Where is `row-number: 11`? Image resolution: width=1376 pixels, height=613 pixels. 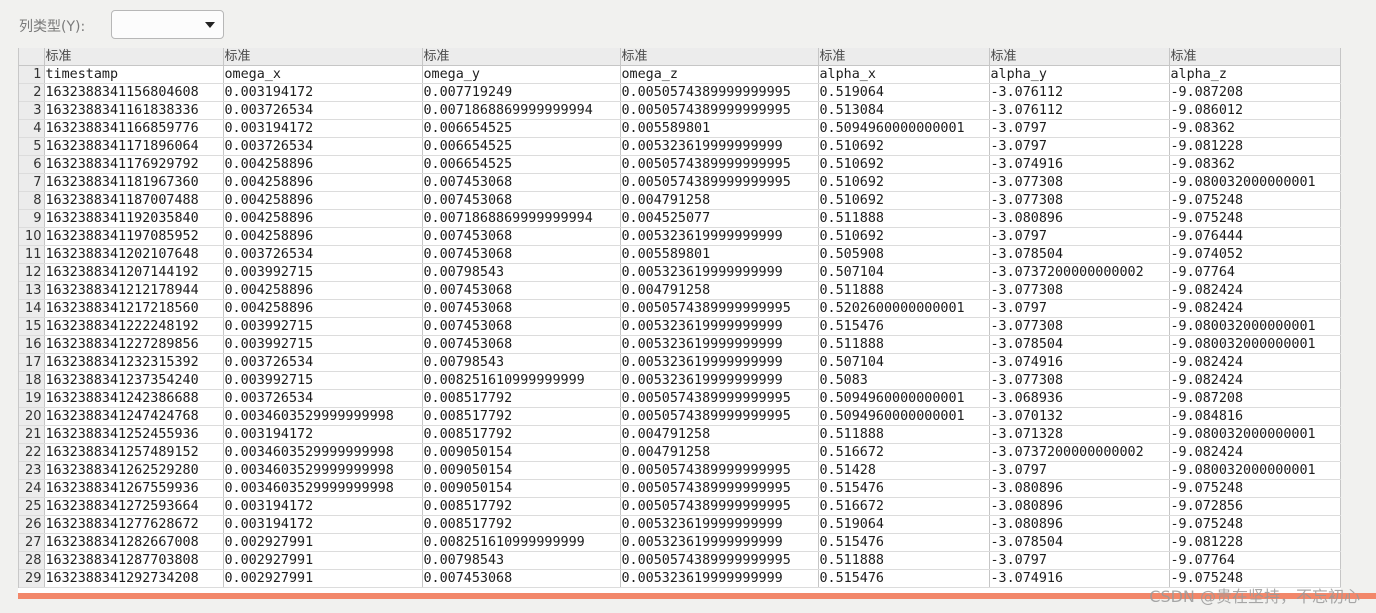 row-number: 11 is located at coordinates (32, 254).